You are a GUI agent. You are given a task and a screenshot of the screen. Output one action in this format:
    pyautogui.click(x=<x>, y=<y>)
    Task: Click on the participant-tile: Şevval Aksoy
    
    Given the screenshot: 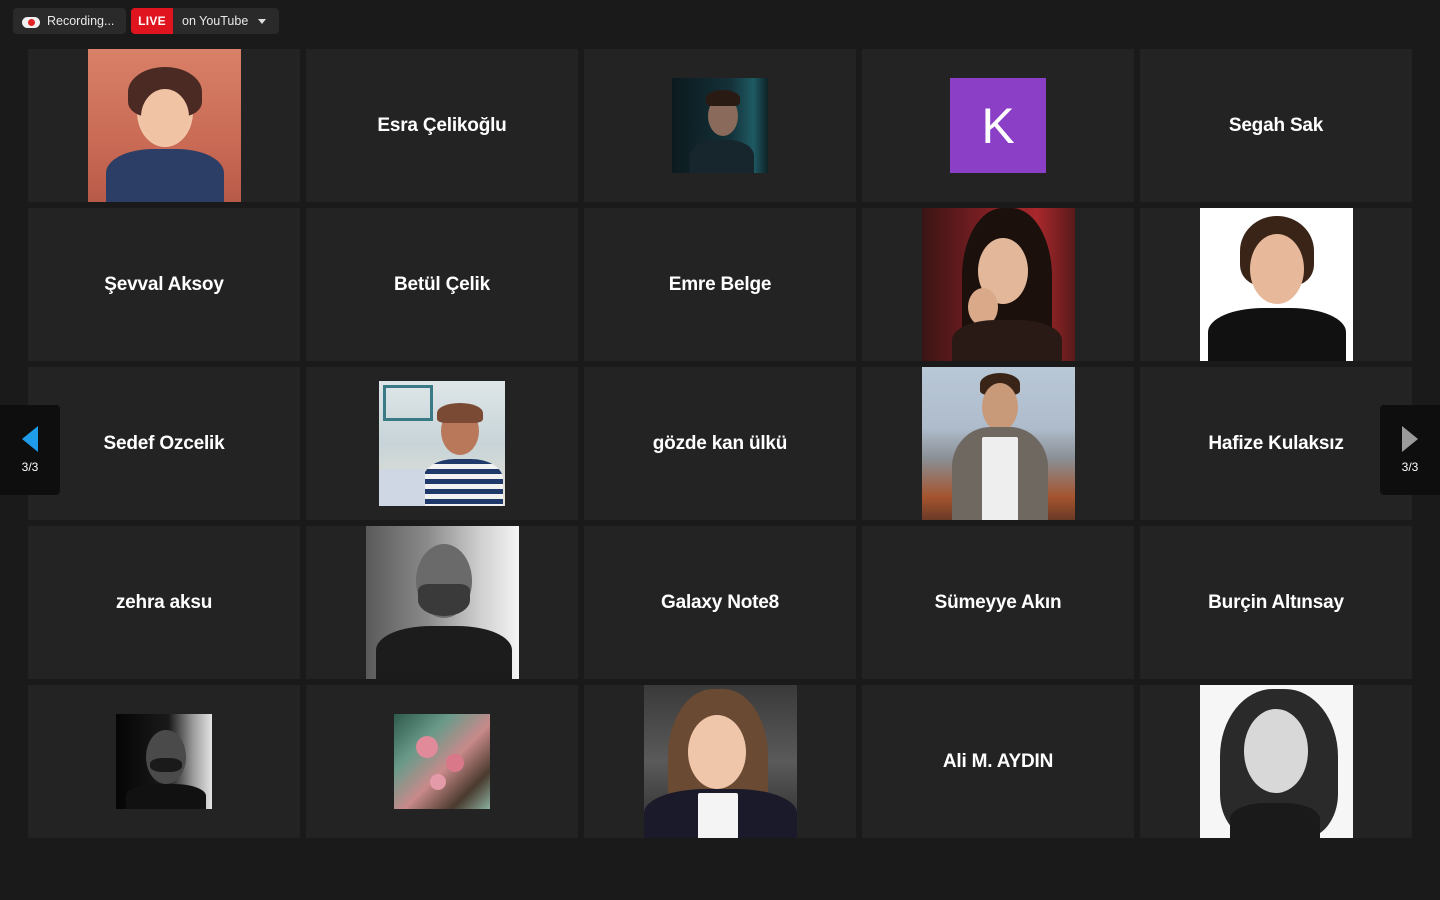 What is the action you would take?
    pyautogui.click(x=164, y=284)
    